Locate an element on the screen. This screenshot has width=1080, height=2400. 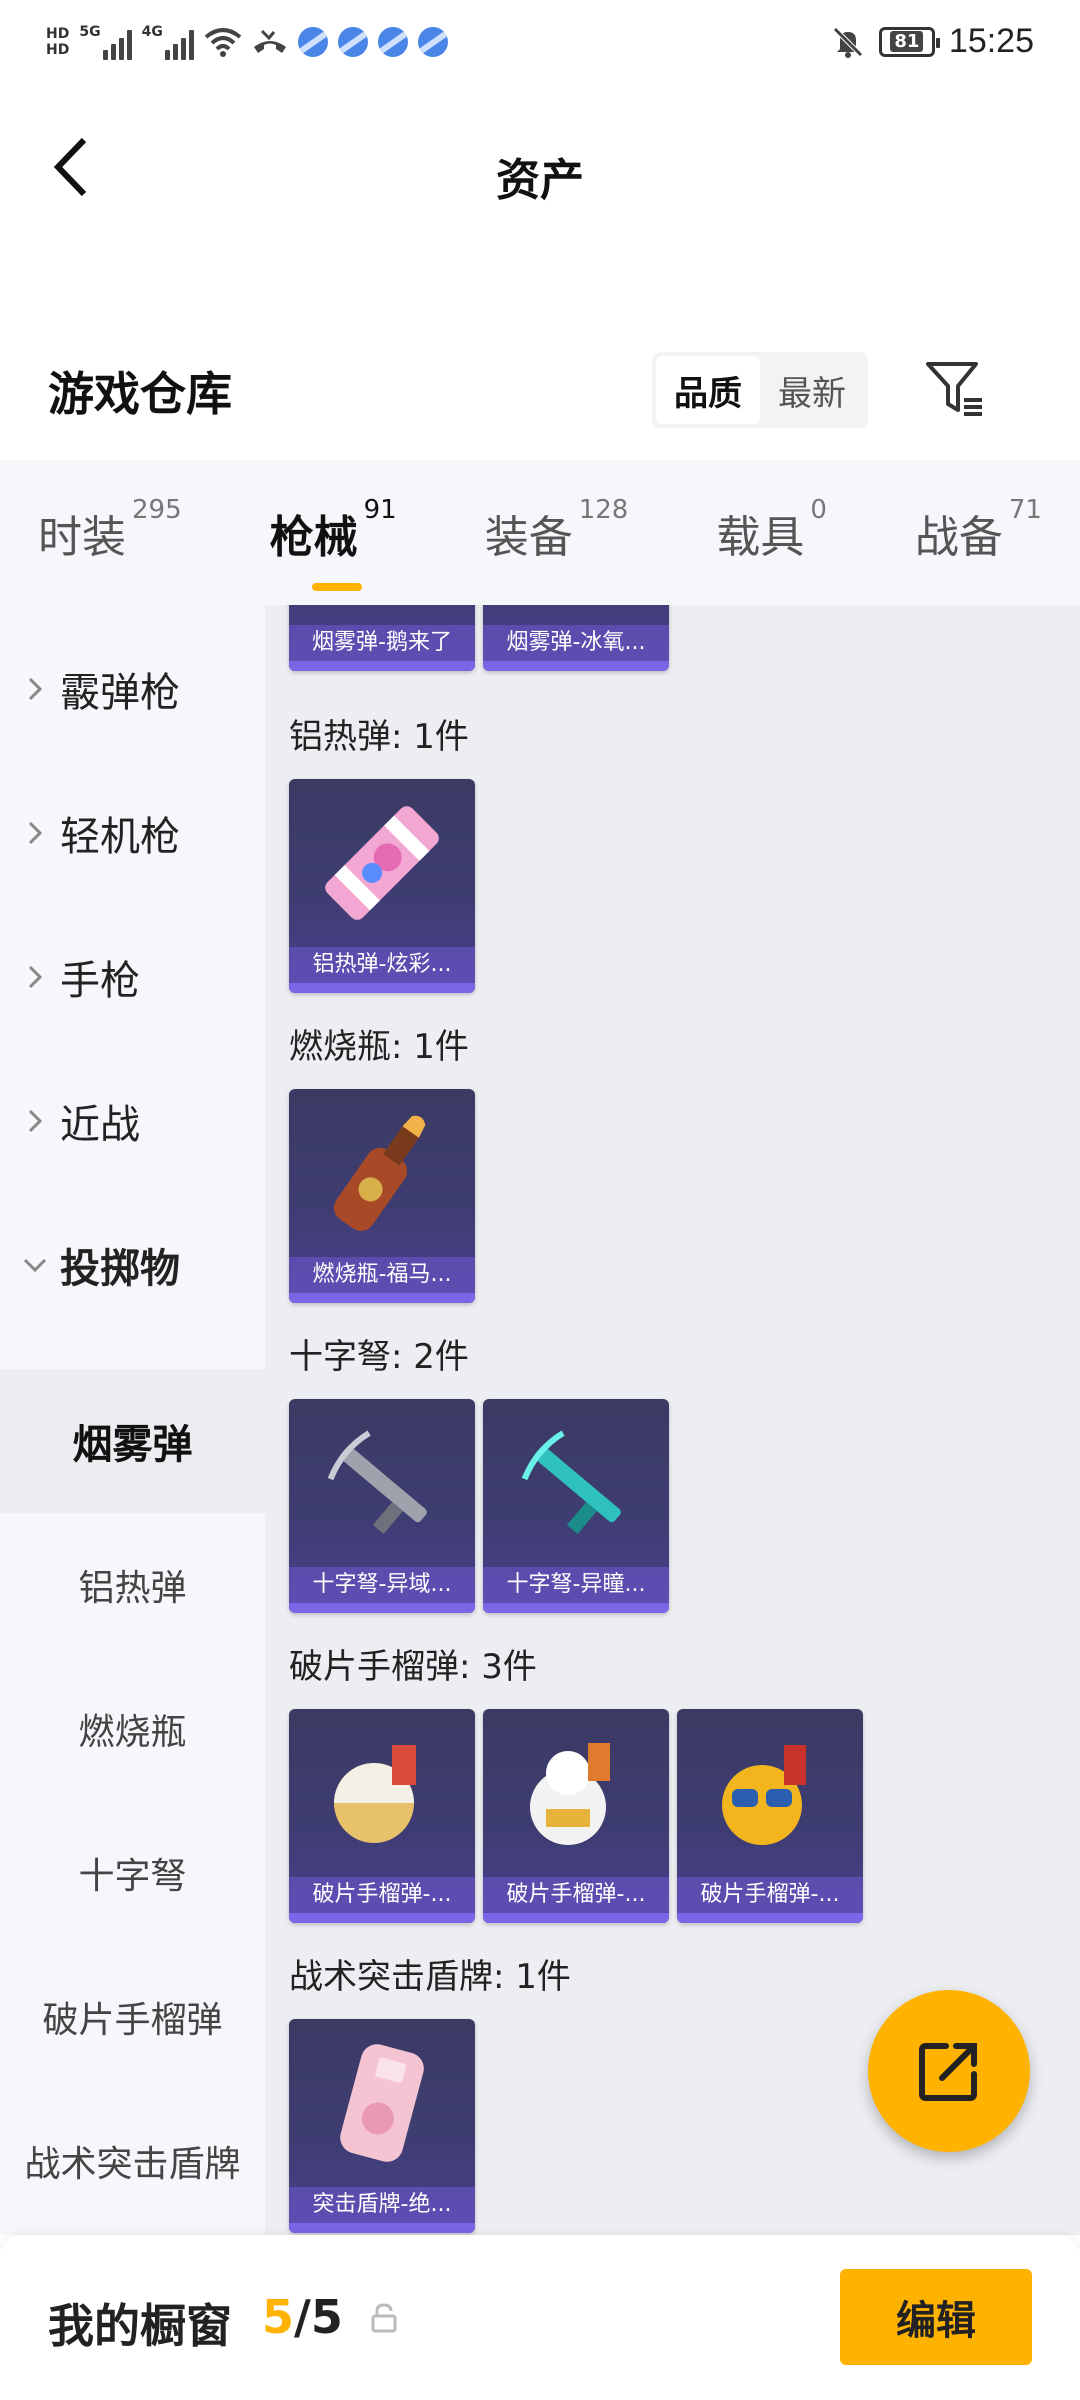
edit-button: 编辑 is located at coordinates (936, 2317).